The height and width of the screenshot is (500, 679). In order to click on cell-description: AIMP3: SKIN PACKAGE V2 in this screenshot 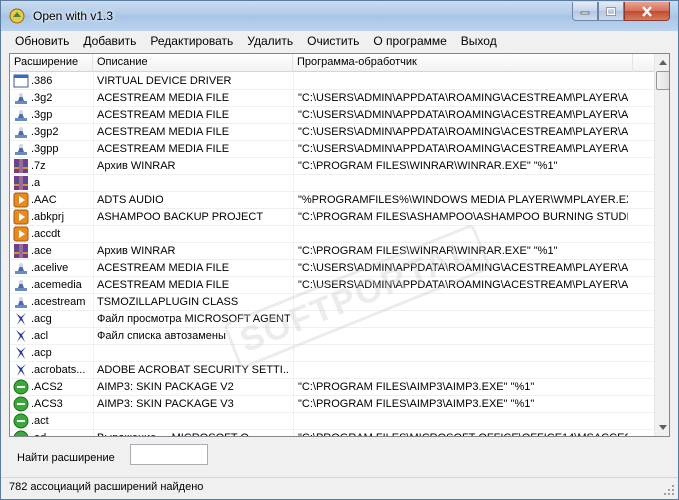, I will do `click(165, 387)`.